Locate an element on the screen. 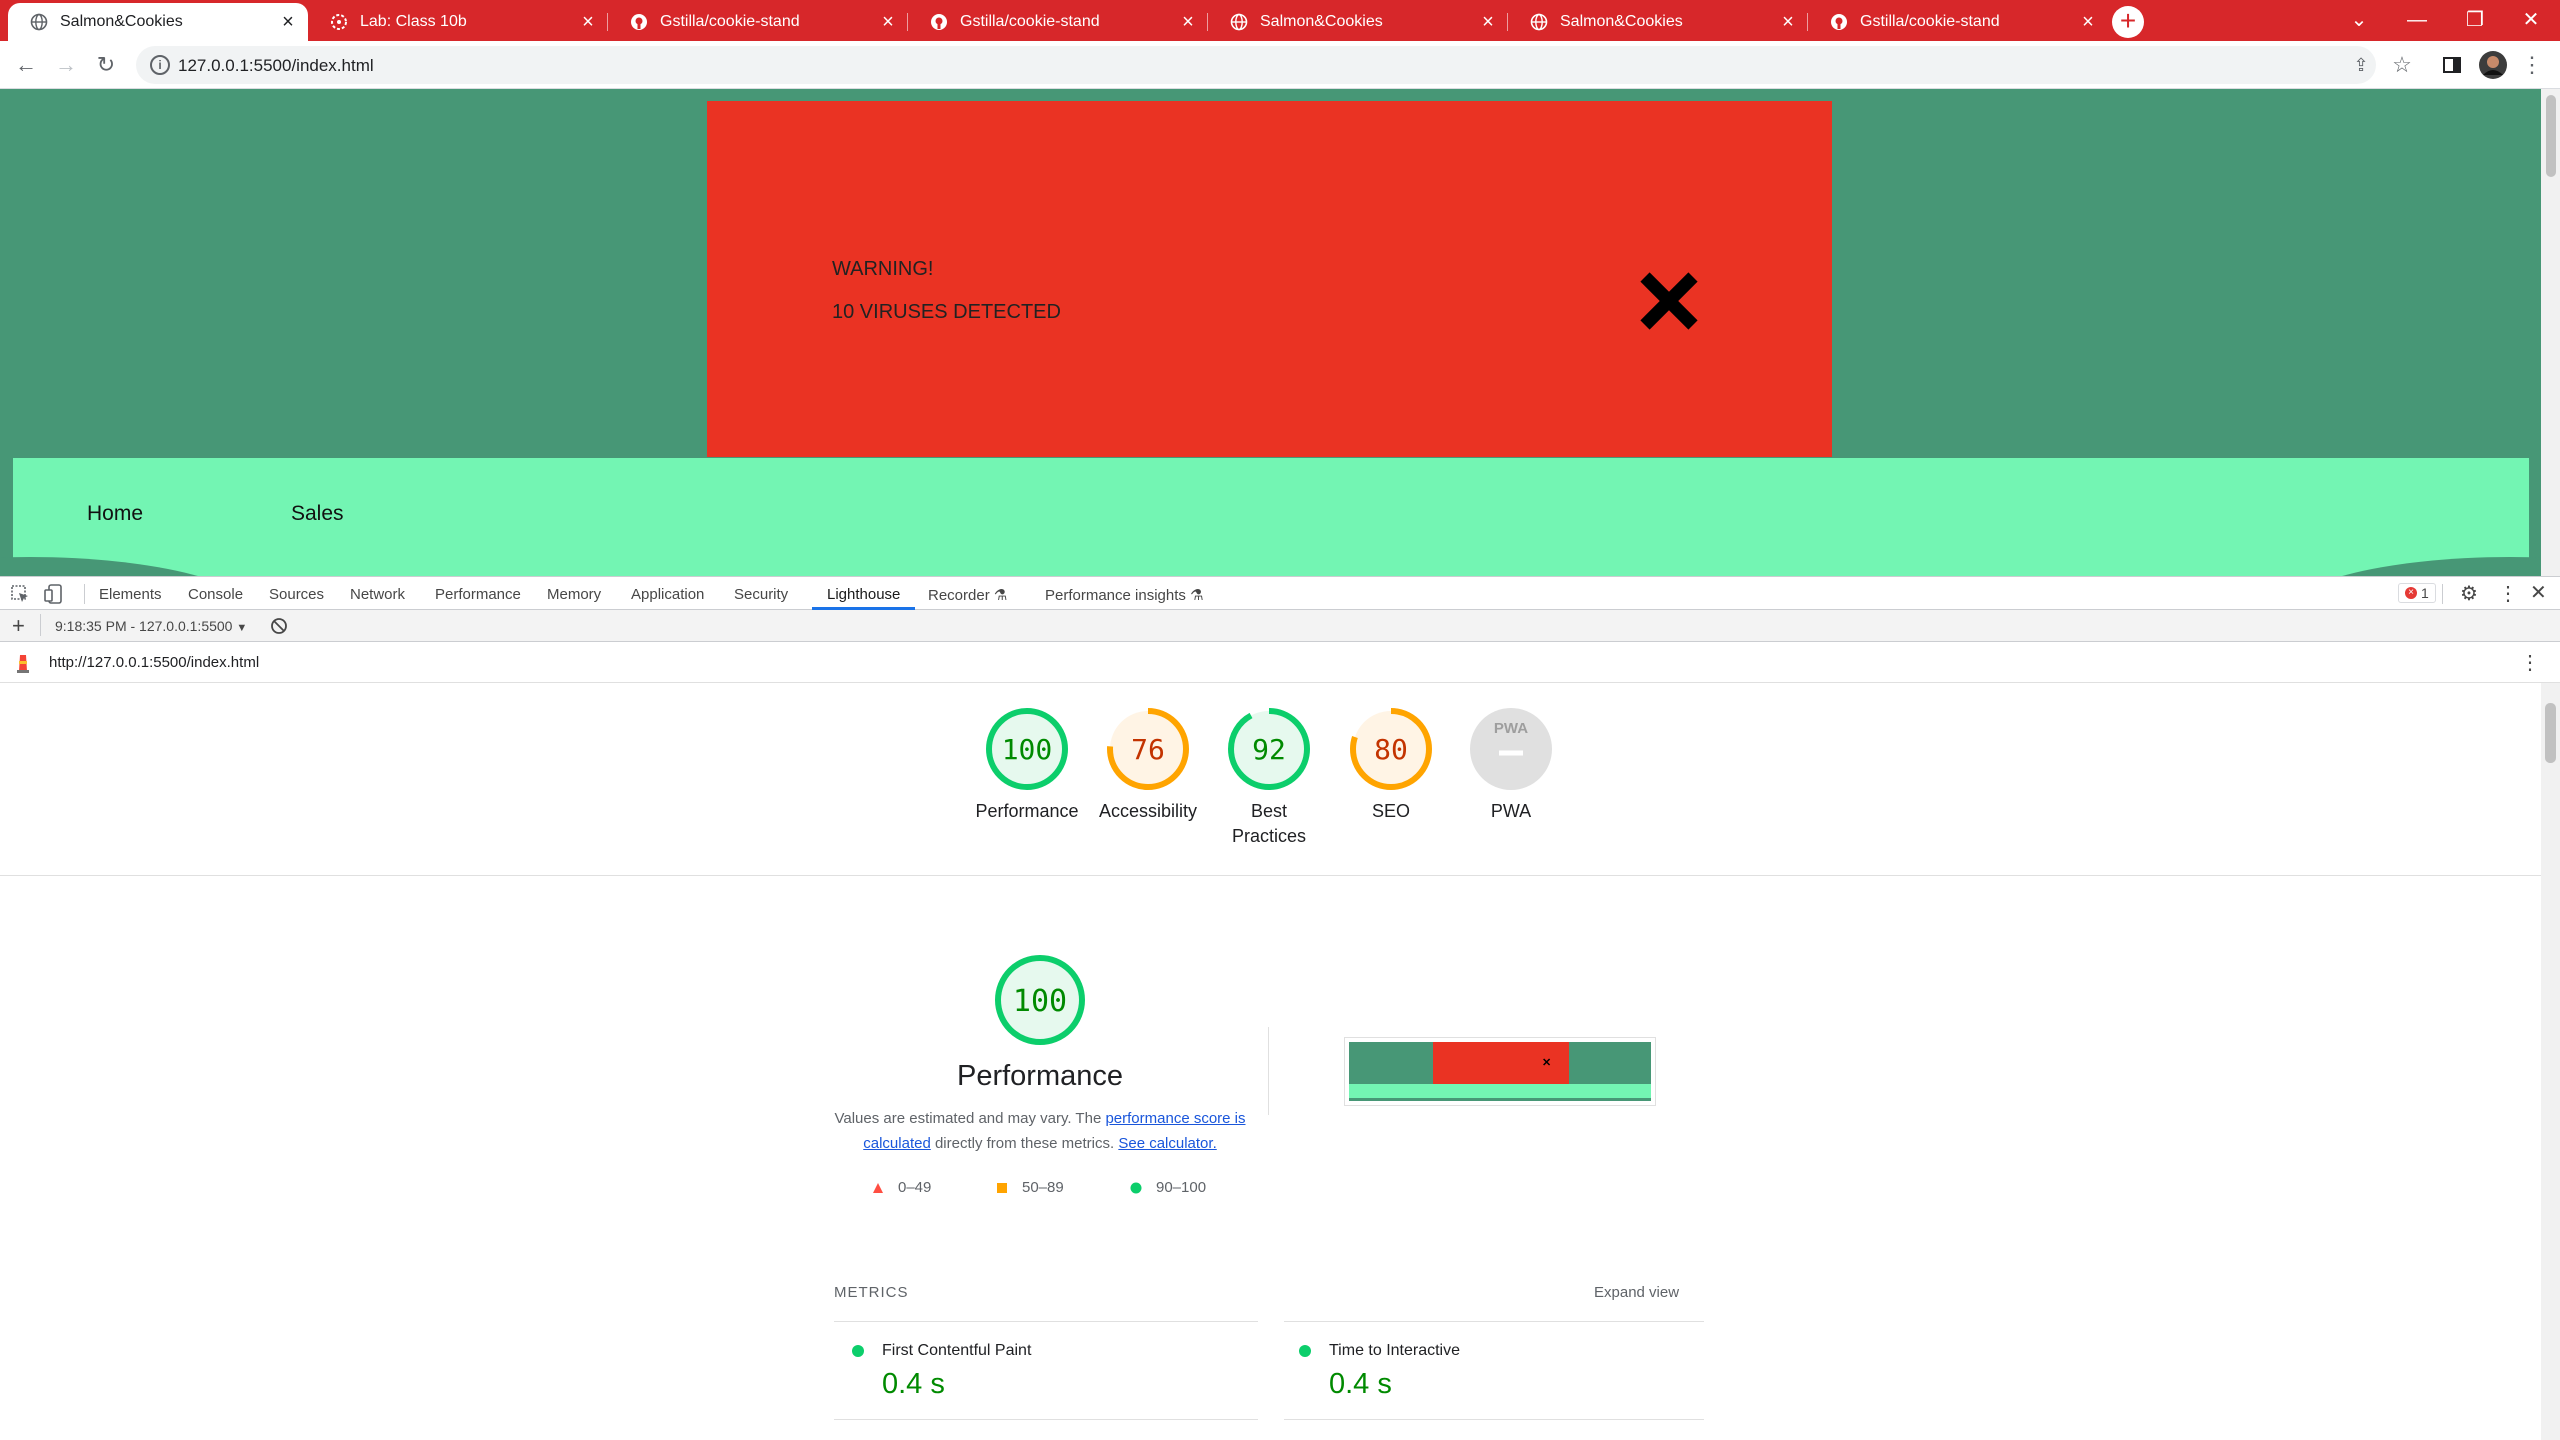  back-icon: ← is located at coordinates (26, 65).